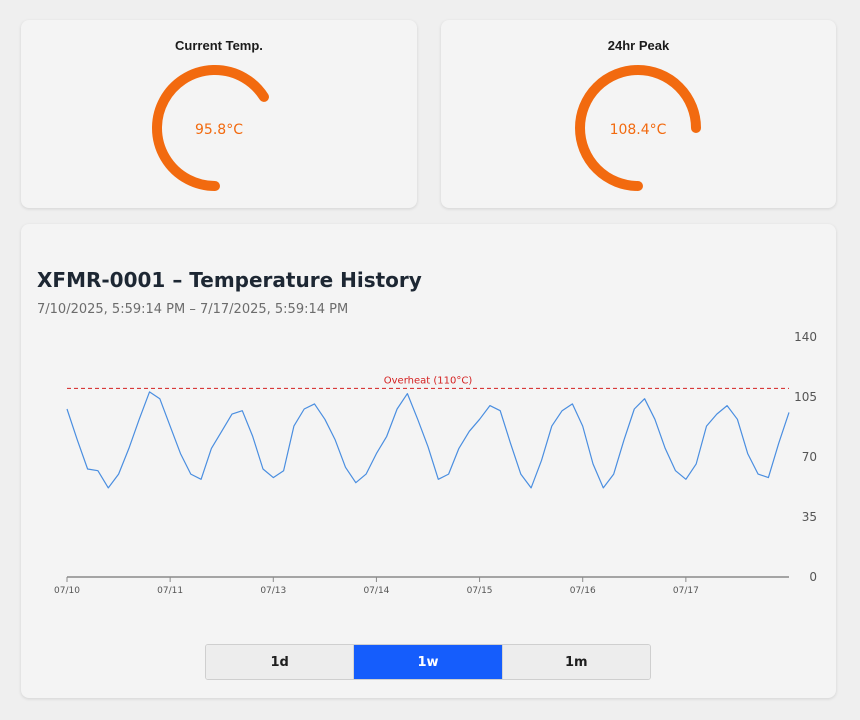  What do you see at coordinates (809, 517) in the screenshot?
I see `y-tick-label: 35` at bounding box center [809, 517].